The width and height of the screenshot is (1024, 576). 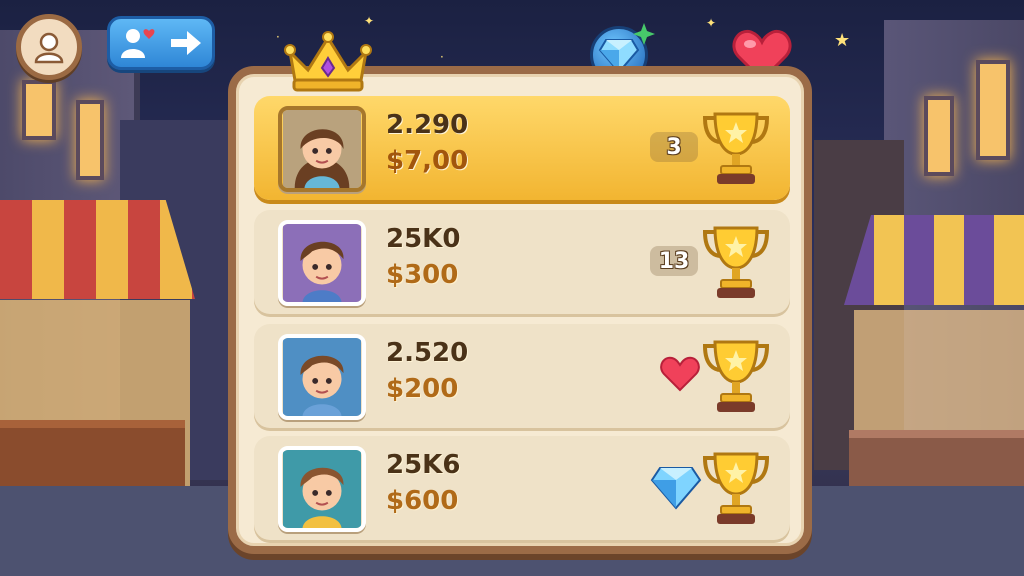 What do you see at coordinates (161, 43) in the screenshot?
I see `invite-friends-button` at bounding box center [161, 43].